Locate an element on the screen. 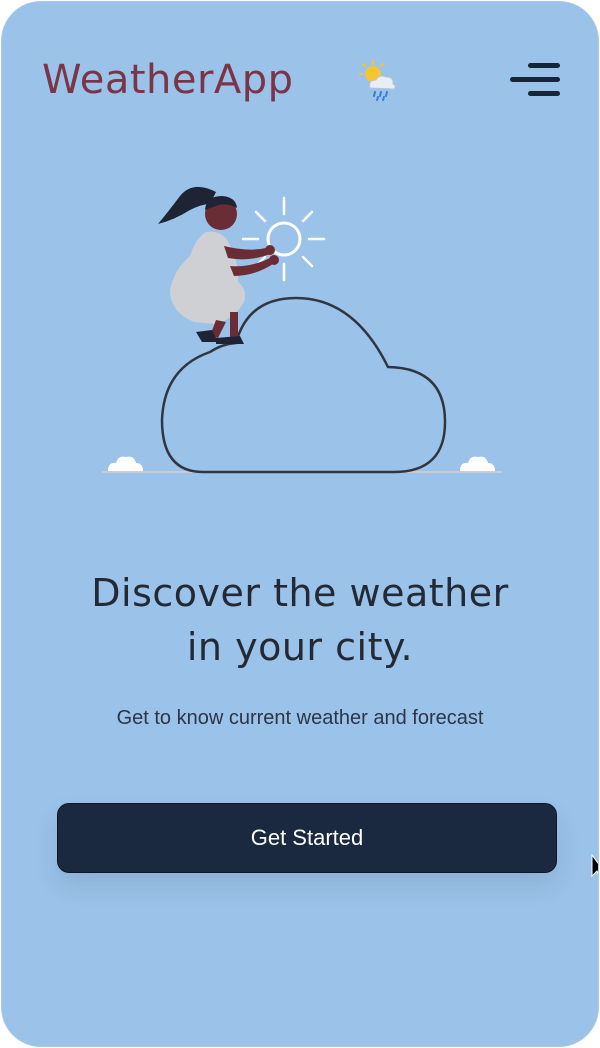 The image size is (600, 1048). header: WeatherApp is located at coordinates (300, 82).